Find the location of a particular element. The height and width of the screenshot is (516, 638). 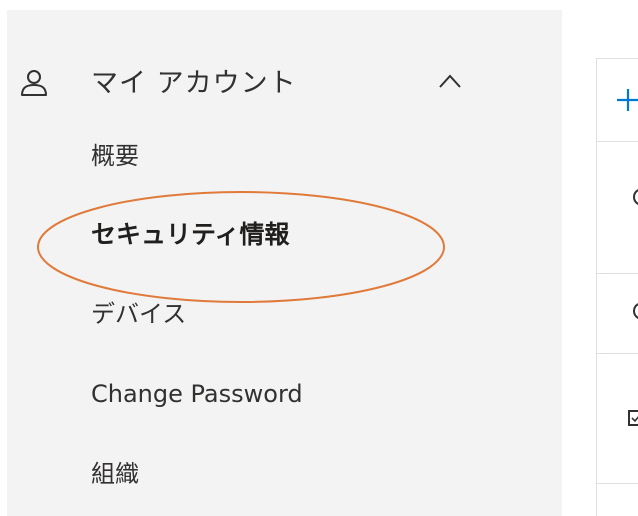

nav-item-overview: 概要 is located at coordinates (115, 156).